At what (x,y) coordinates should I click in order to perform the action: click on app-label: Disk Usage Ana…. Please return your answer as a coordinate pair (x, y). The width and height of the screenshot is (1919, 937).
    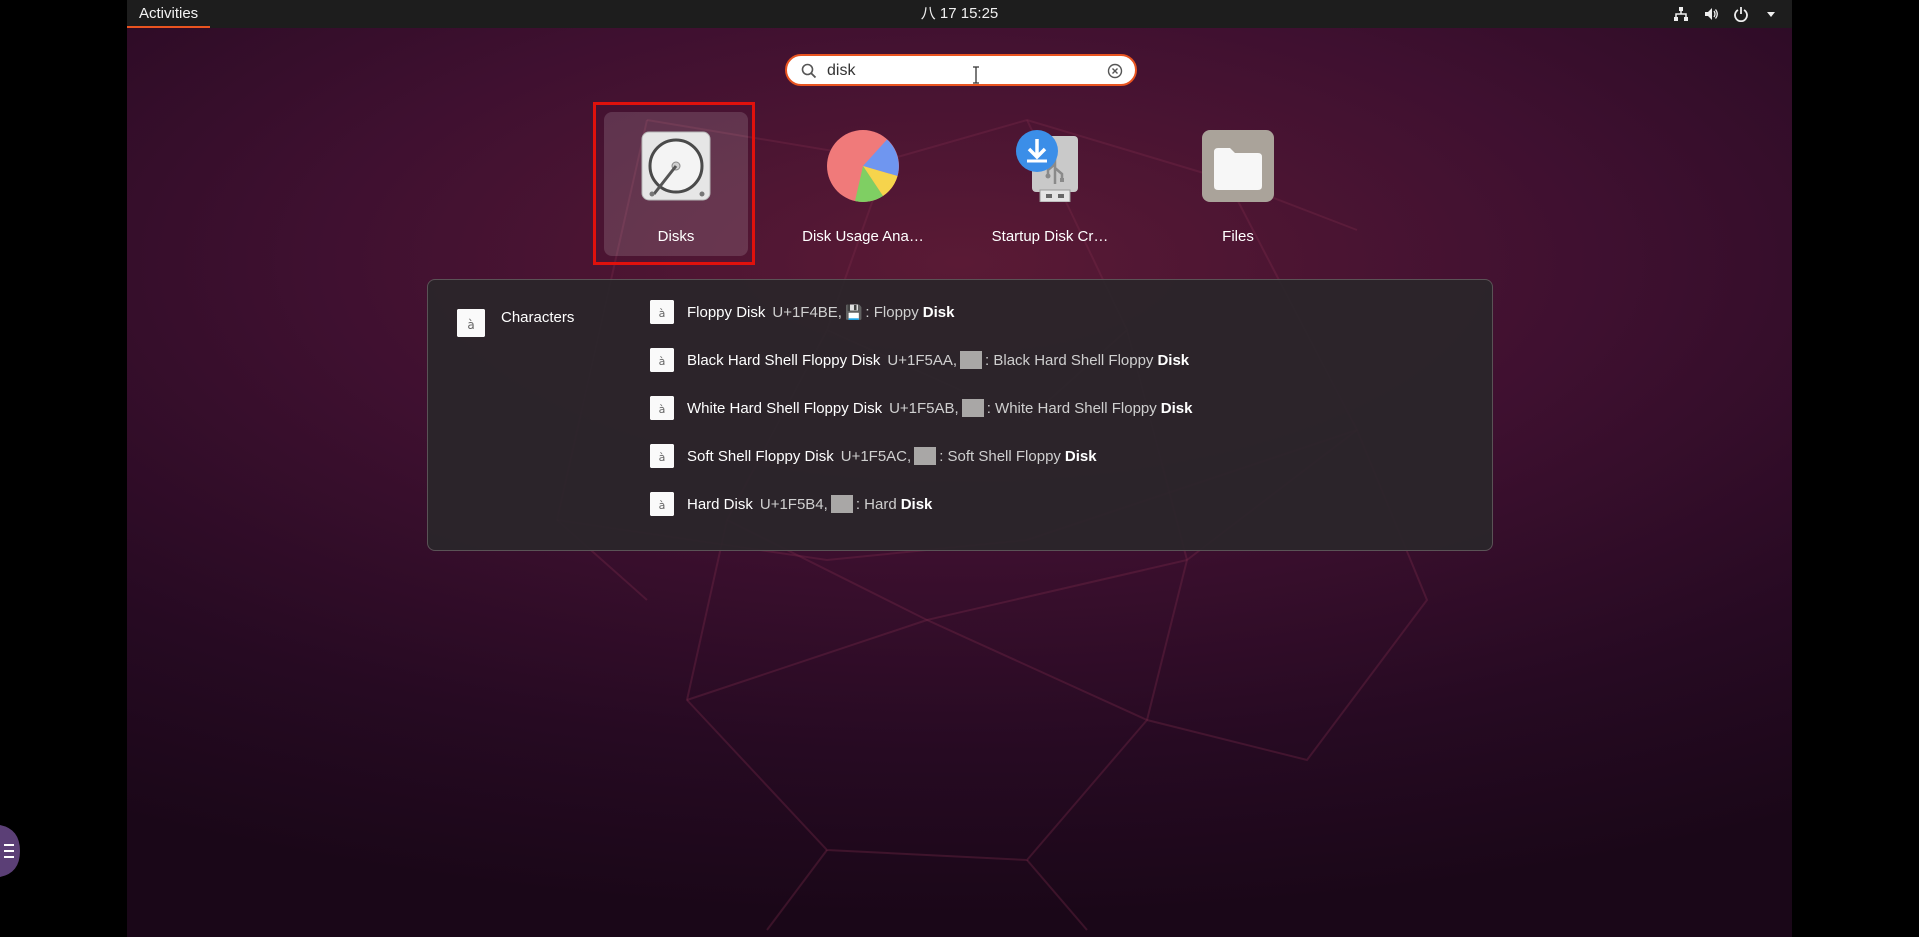
    Looking at the image, I should click on (863, 236).